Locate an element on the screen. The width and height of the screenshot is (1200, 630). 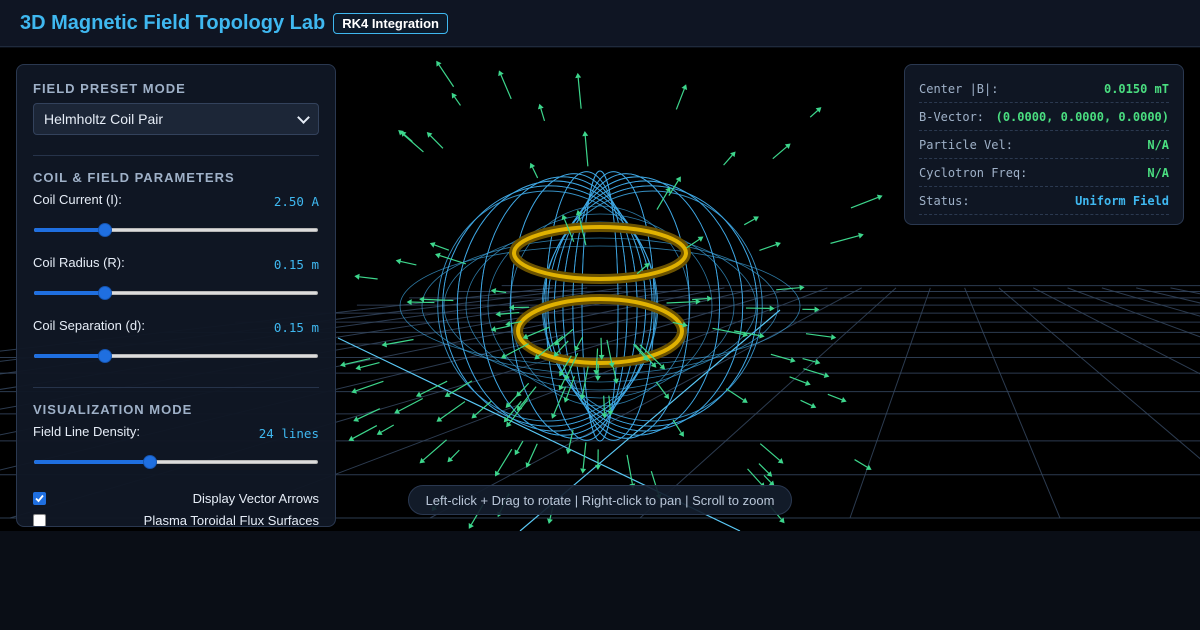
center-b-value: 0.0150 mT is located at coordinates (1136, 88).